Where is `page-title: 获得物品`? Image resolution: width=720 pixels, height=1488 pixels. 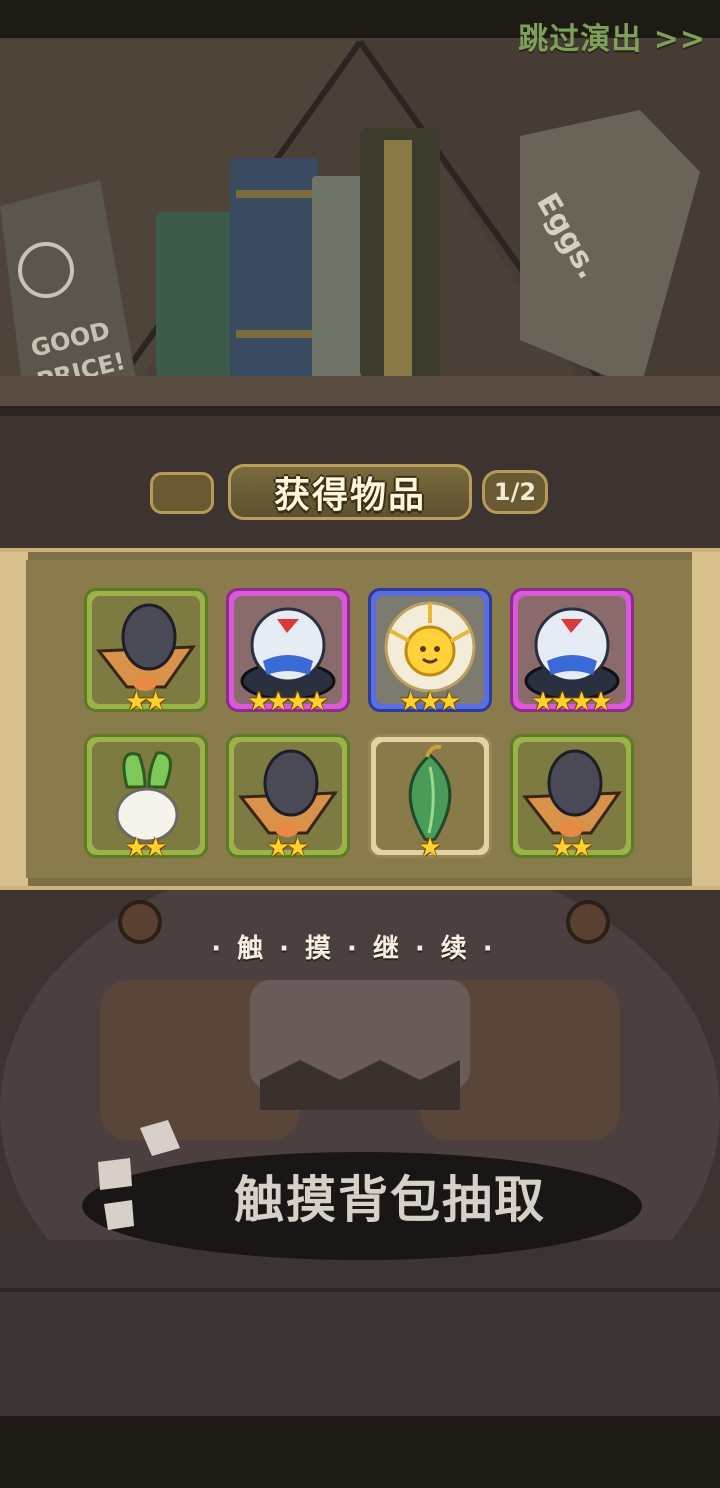
page-title: 获得物品 is located at coordinates (349, 495).